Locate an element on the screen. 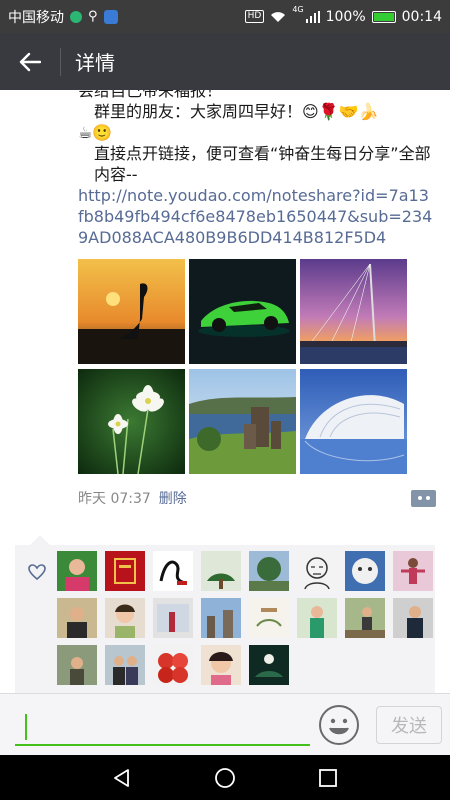 This screenshot has width=450, height=800. square-recents-icon is located at coordinates (328, 777).